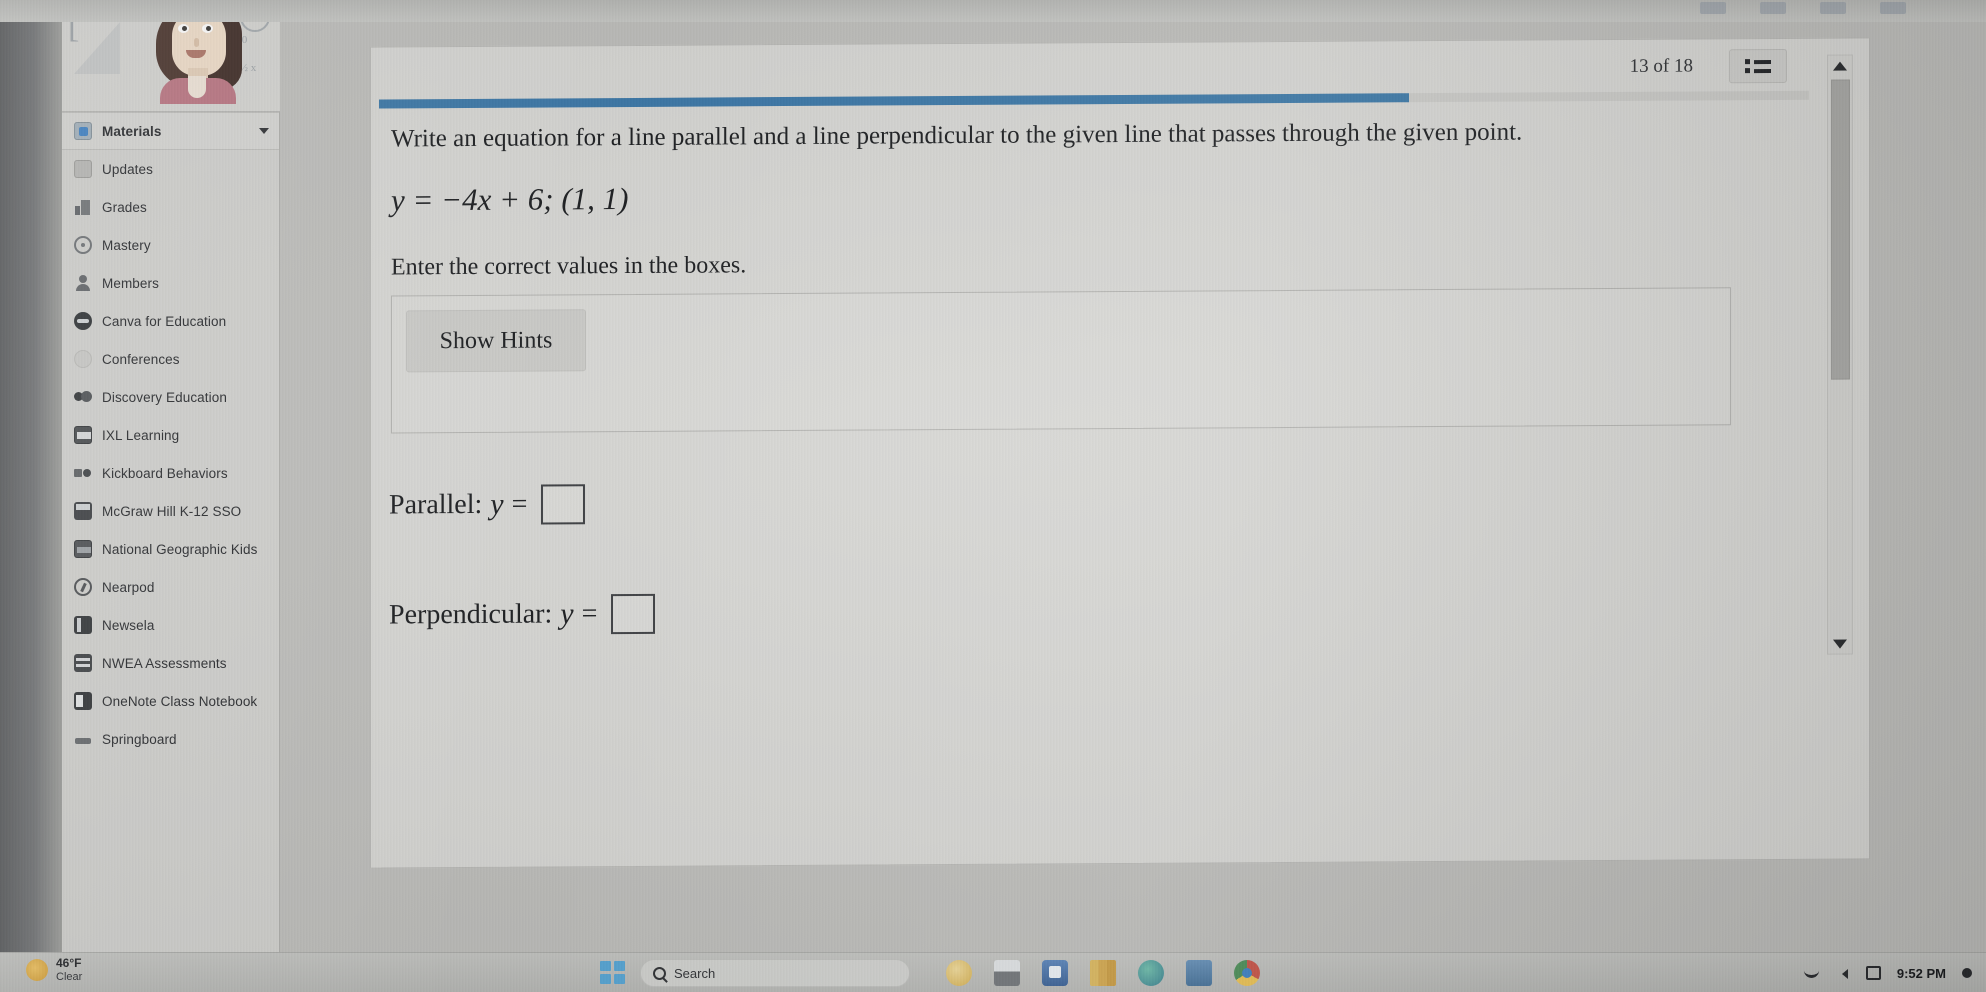 The image size is (1986, 992). What do you see at coordinates (264, 131) in the screenshot?
I see `chevron-down-icon` at bounding box center [264, 131].